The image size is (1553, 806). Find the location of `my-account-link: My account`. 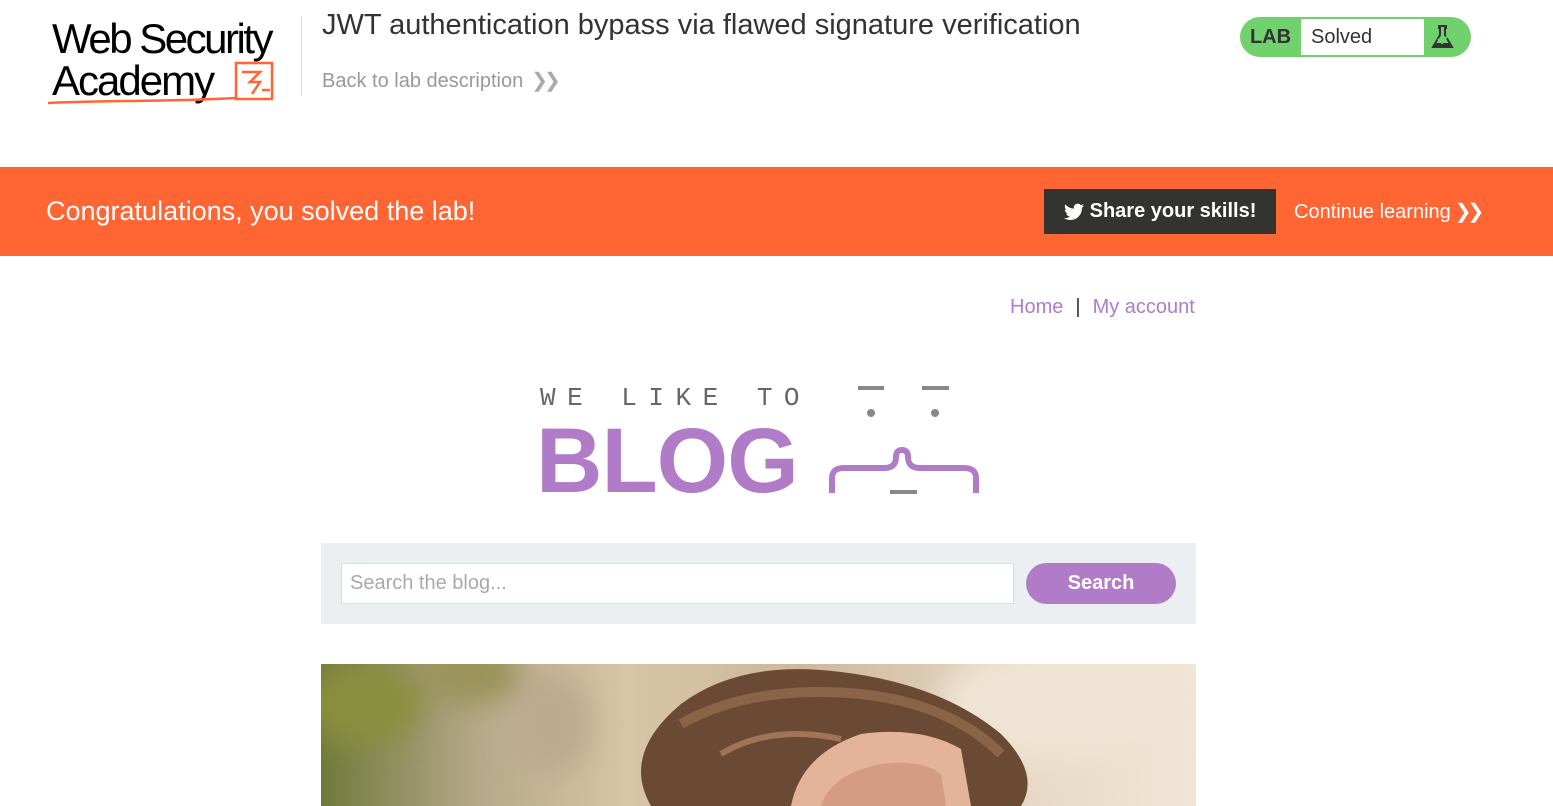

my-account-link: My account is located at coordinates (1144, 307).